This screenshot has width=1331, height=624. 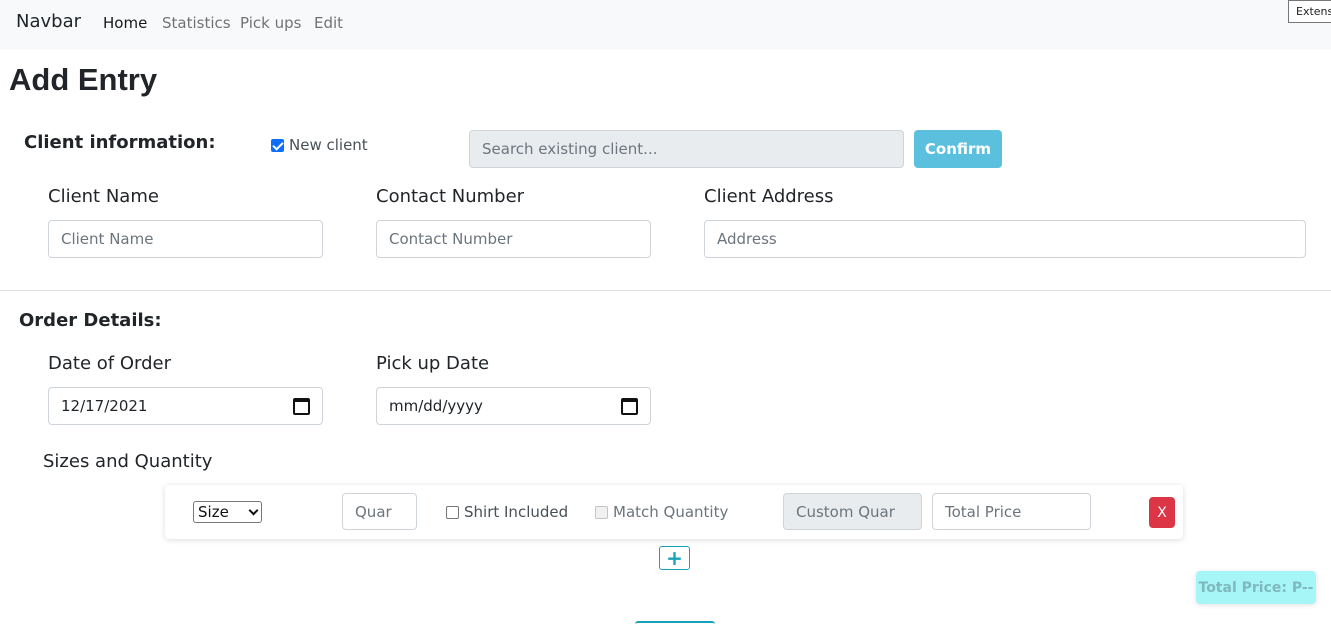 I want to click on shirt-included-row: Shirt Included, so click(x=507, y=512).